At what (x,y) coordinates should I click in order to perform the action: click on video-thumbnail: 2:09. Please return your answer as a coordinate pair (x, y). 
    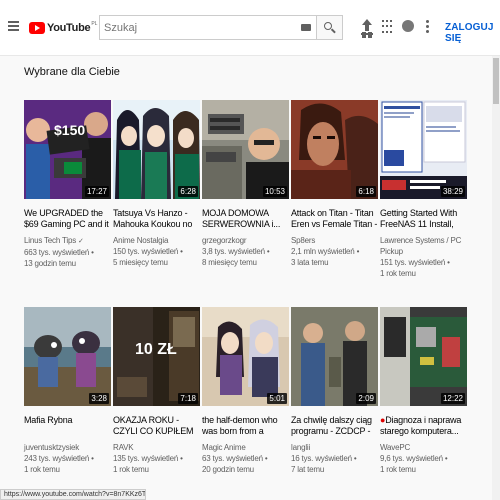
    Looking at the image, I should click on (334, 356).